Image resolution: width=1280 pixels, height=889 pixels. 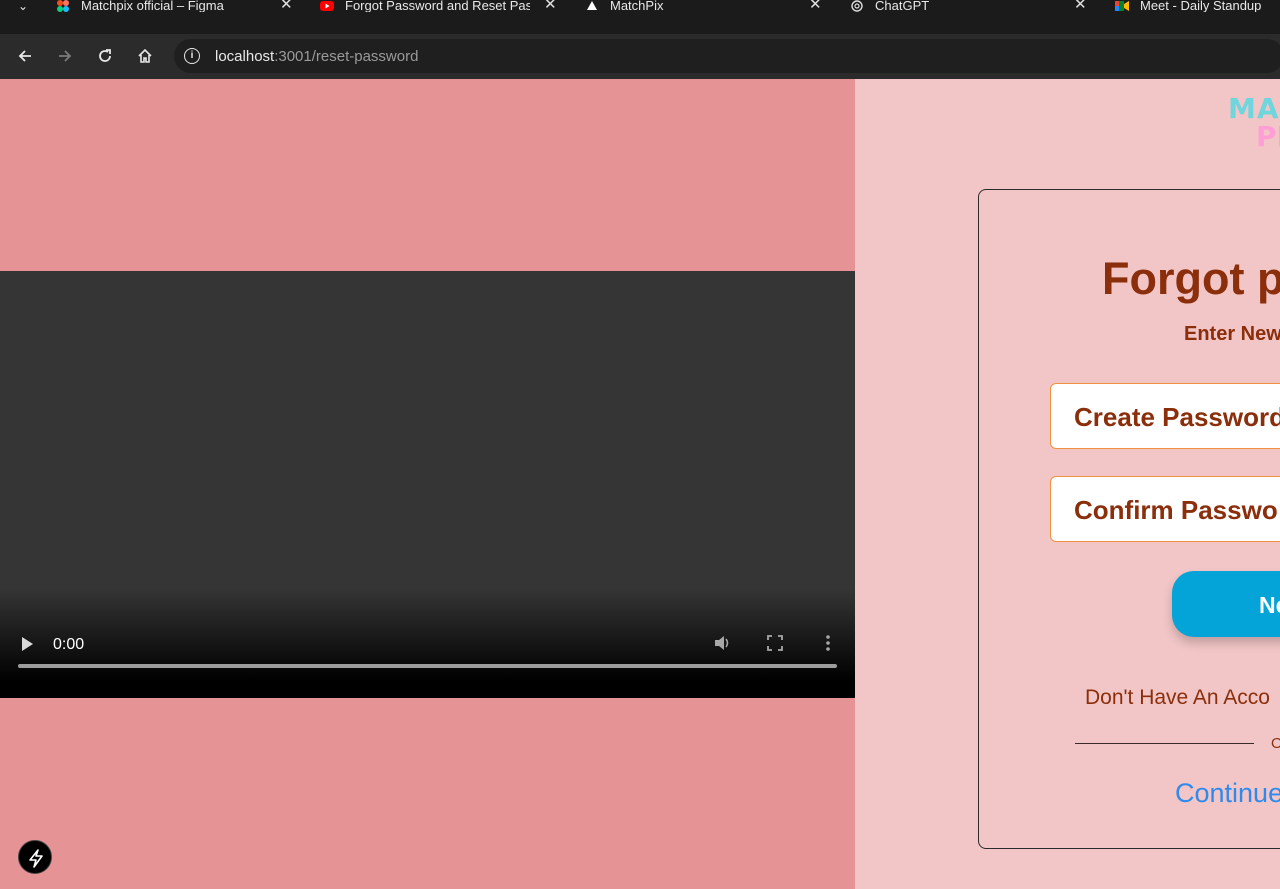 I want to click on or-text: O, so click(x=1275, y=743).